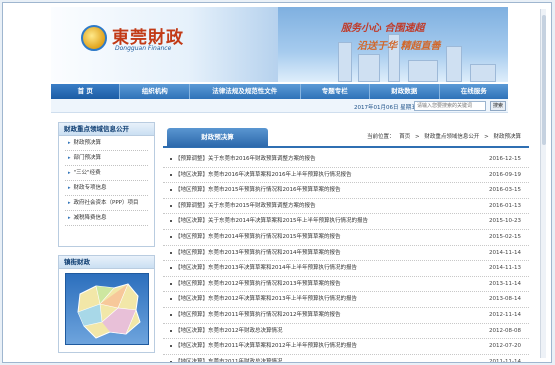  What do you see at coordinates (544, 80) in the screenshot?
I see `scrollbar-thumb` at bounding box center [544, 80].